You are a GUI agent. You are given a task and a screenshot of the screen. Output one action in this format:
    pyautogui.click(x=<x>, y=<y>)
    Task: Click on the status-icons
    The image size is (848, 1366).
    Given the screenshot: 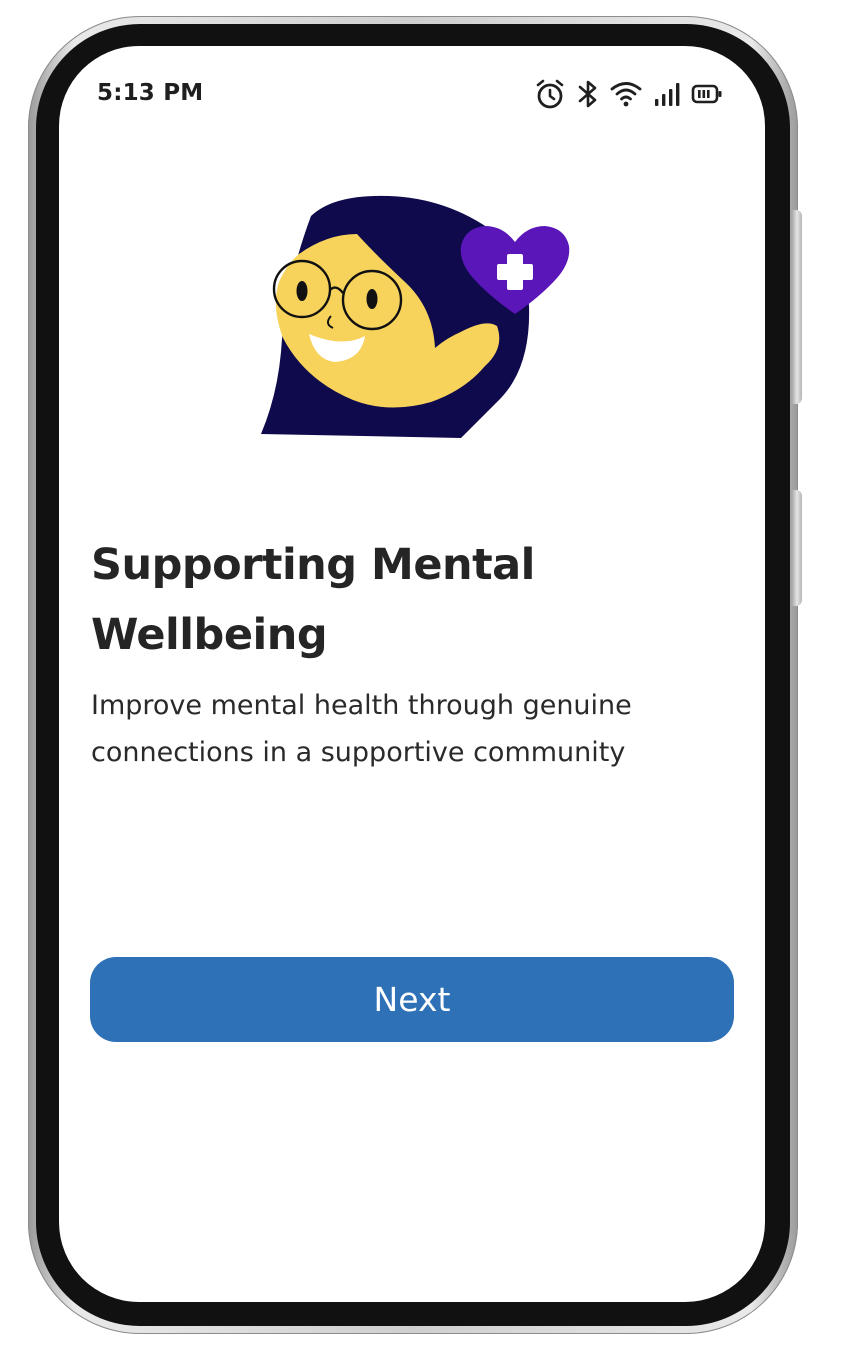 What is the action you would take?
    pyautogui.click(x=628, y=94)
    